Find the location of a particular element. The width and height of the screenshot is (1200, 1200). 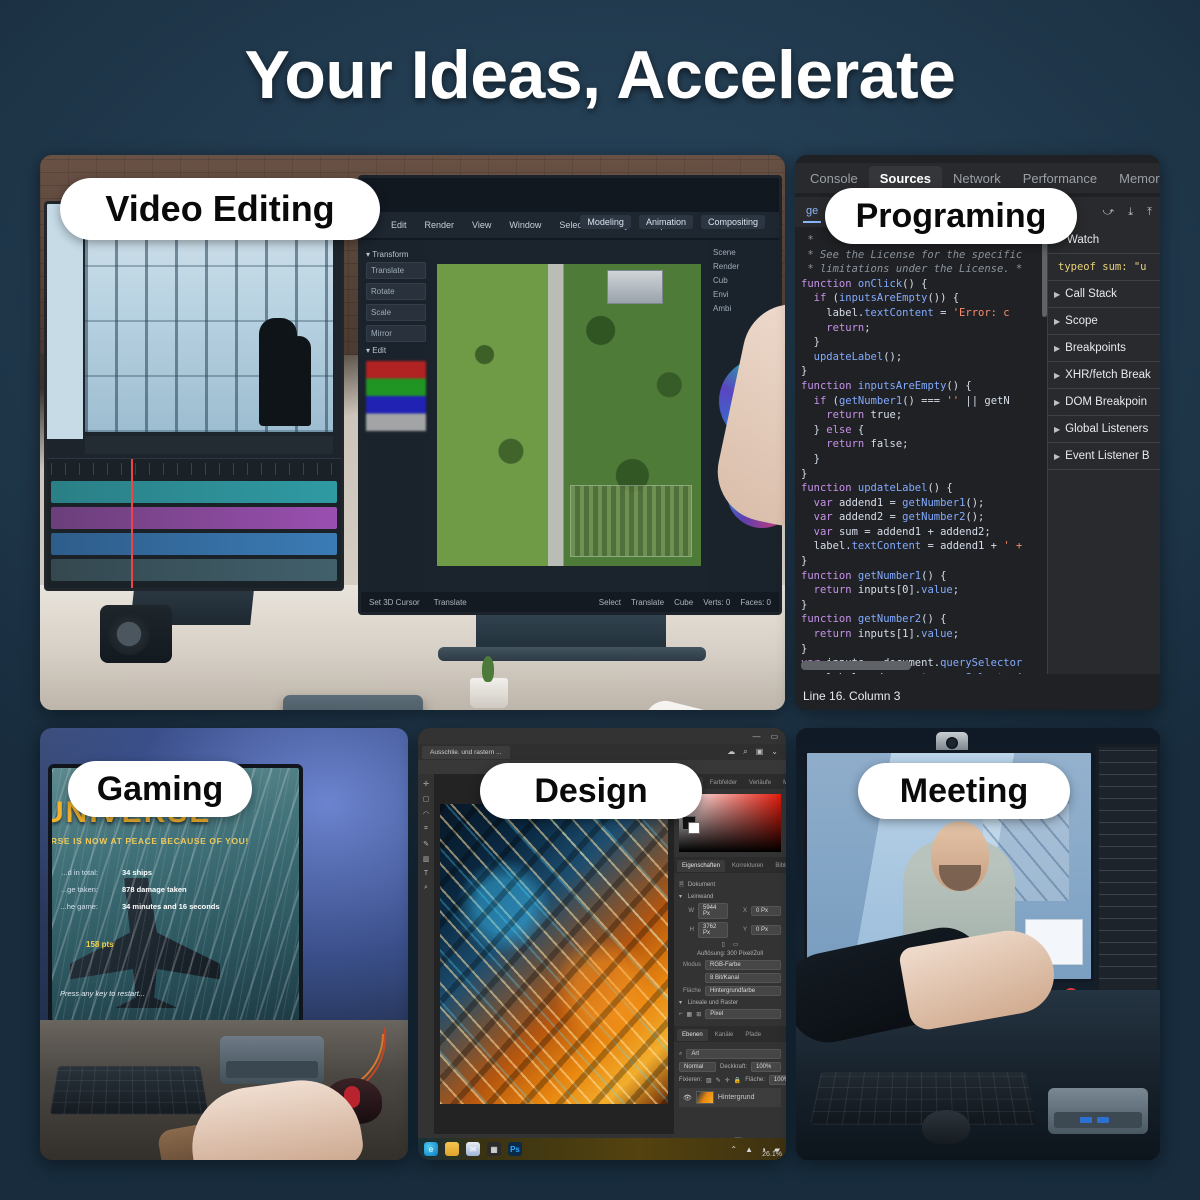

section-global-listeners: ▶ Global Listeners is located at coordinates (1104, 429).